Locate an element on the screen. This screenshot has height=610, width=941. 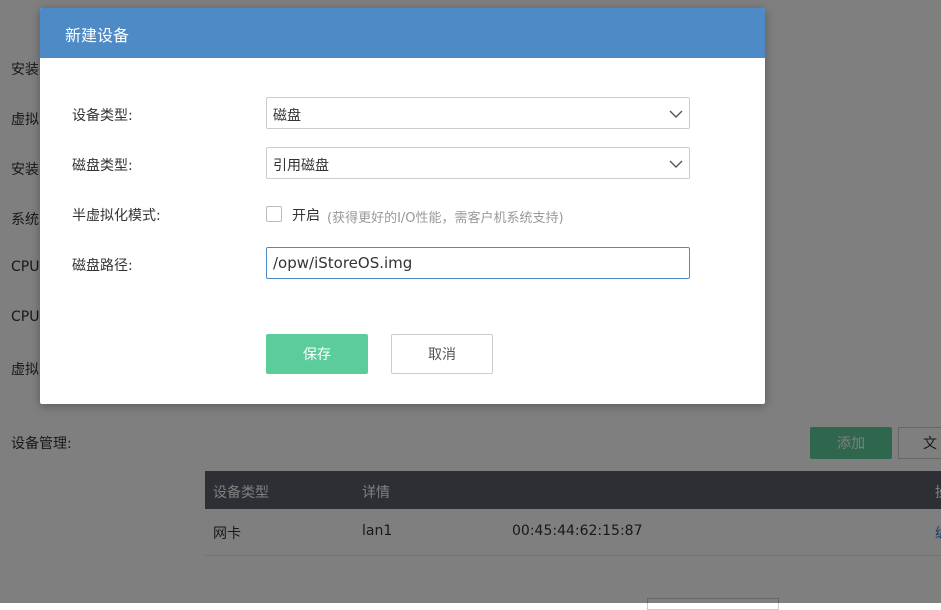
dialog-header: 新建设备 is located at coordinates (402, 33).